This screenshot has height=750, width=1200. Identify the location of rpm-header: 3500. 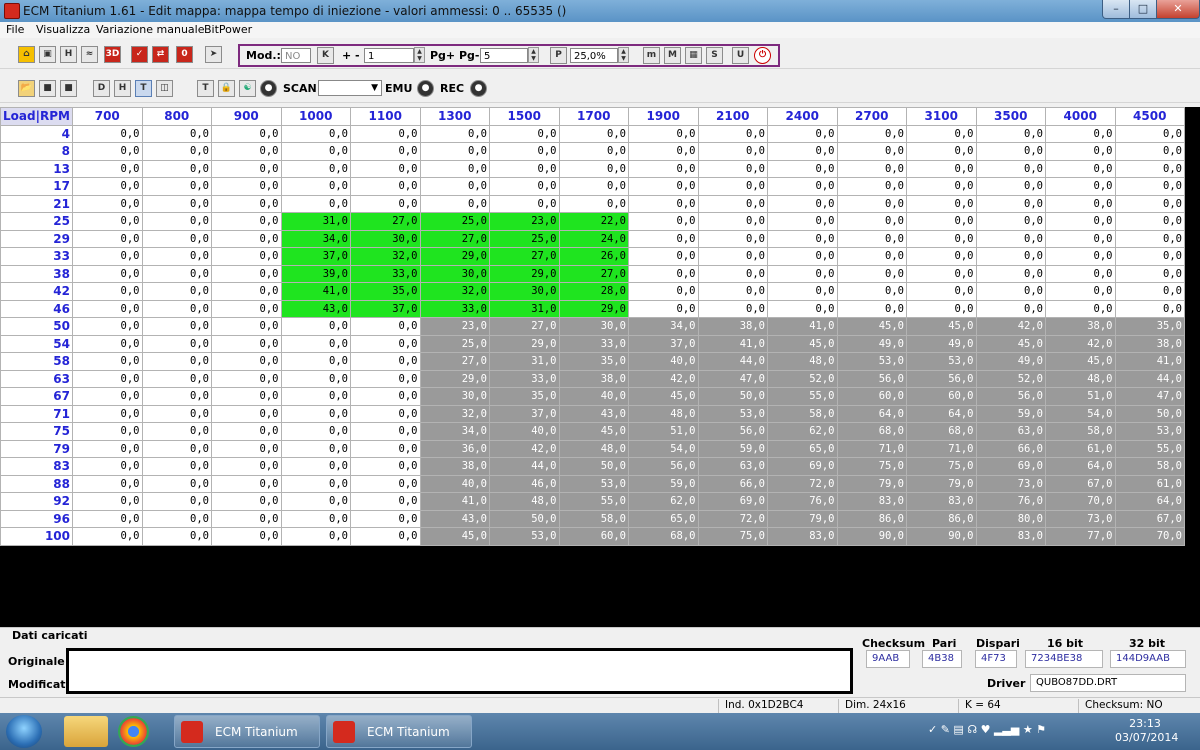
(1010, 116).